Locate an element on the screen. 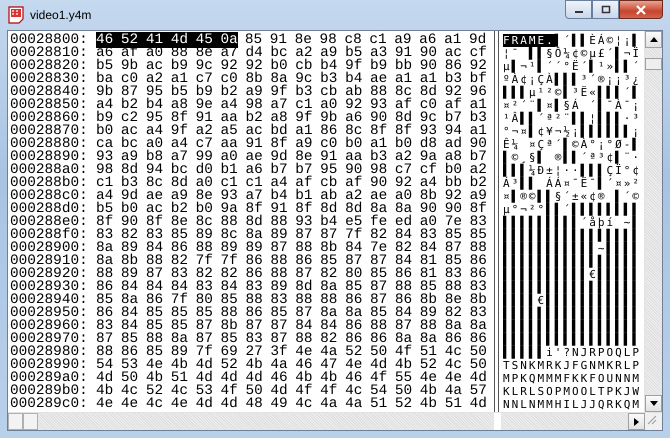 The image size is (670, 438). offset-label: 000288c0: is located at coordinates (49, 196).